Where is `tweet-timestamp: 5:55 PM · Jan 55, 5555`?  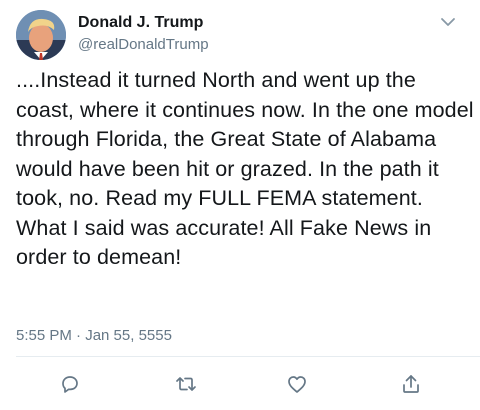 tweet-timestamp: 5:55 PM · Jan 55, 5555 is located at coordinates (94, 336).